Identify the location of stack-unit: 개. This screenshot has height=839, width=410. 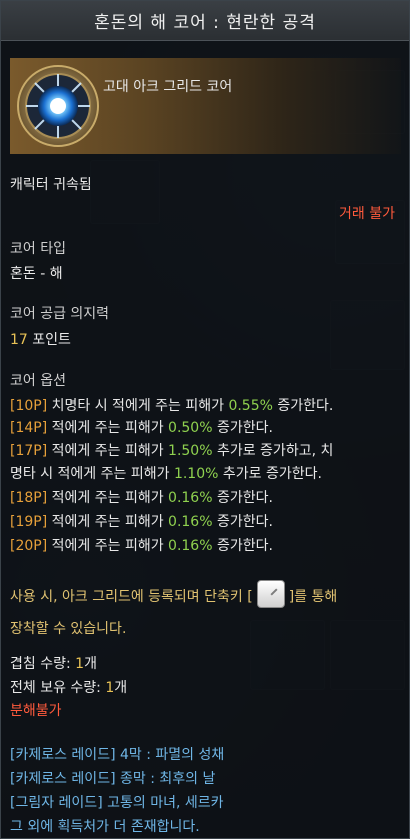
(90, 664).